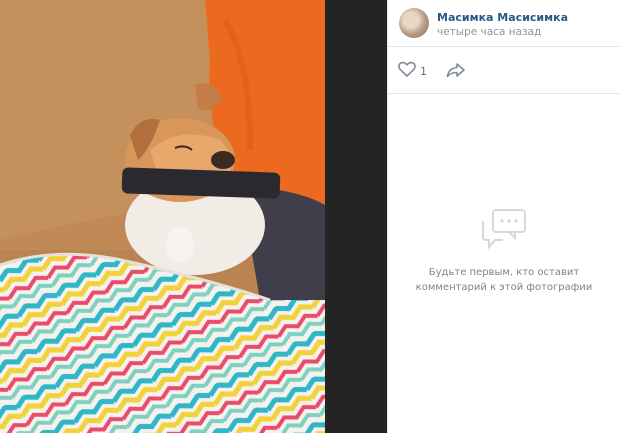  I want to click on comments-bubble-icon, so click(504, 231).